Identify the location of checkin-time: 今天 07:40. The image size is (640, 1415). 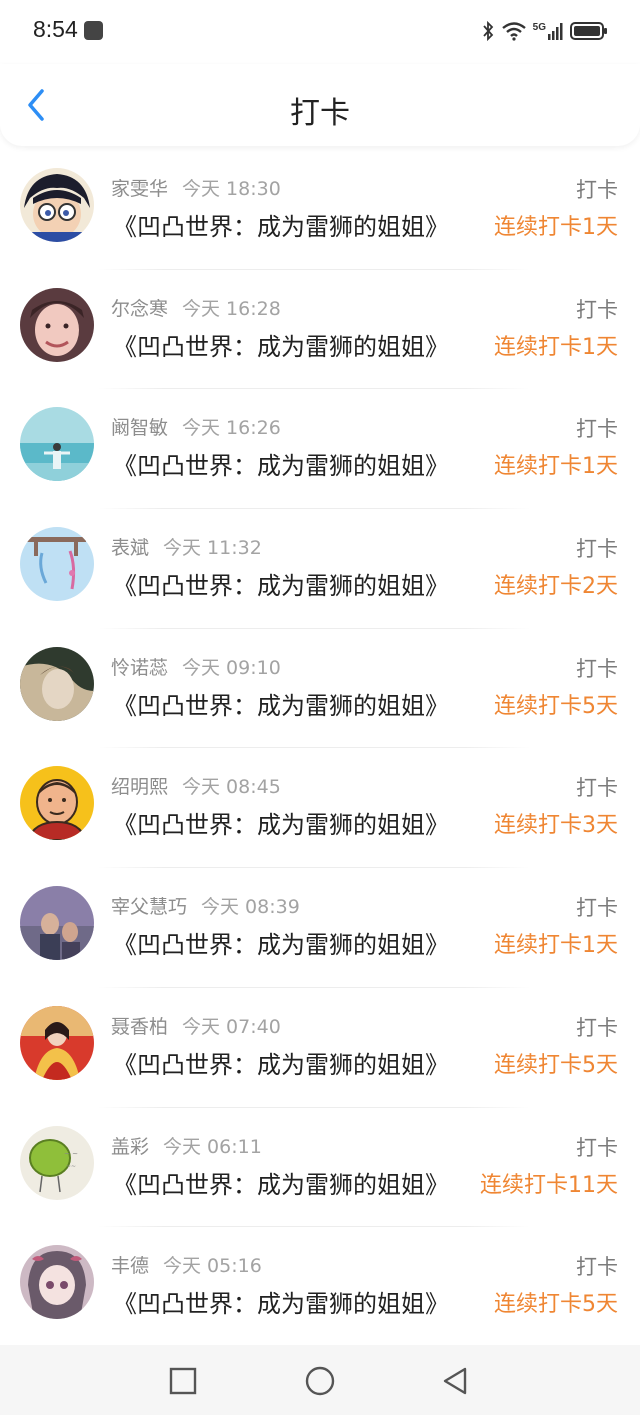
(231, 1026).